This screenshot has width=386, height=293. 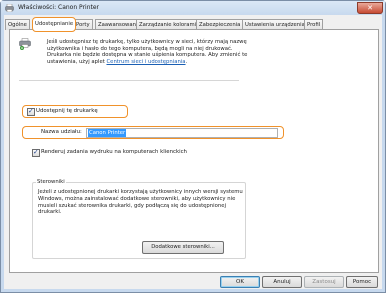 I want to click on printer-icon, so click(x=9, y=8).